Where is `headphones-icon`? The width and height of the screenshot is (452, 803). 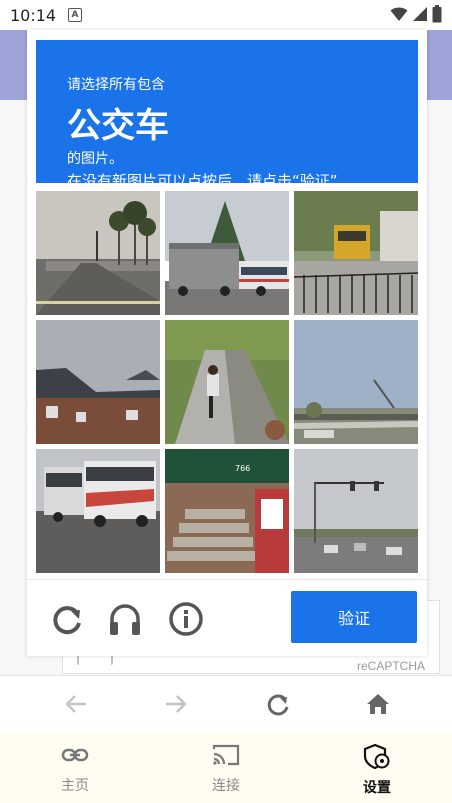 headphones-icon is located at coordinates (125, 619).